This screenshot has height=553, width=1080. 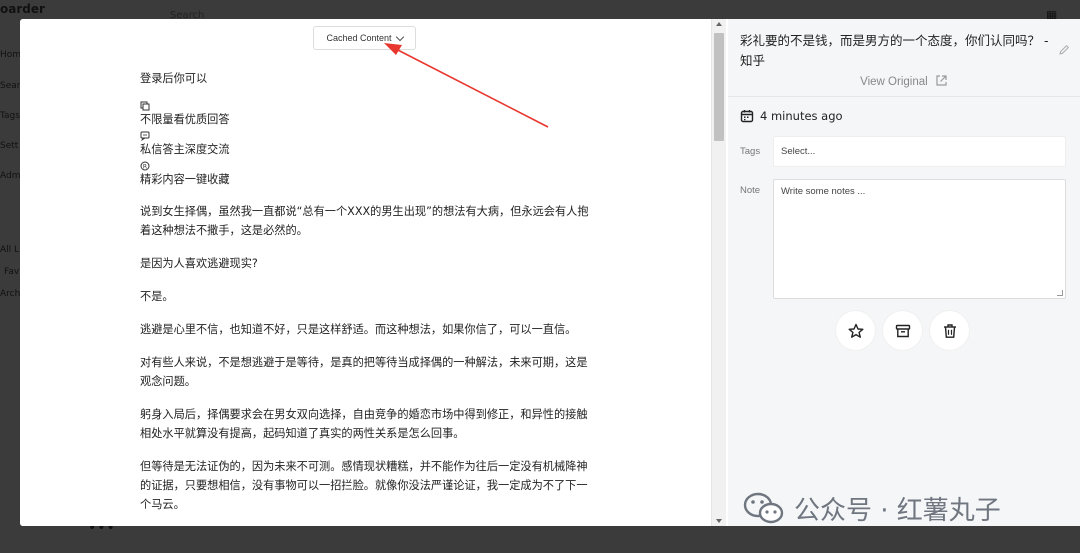 I want to click on divider, so click(x=904, y=96).